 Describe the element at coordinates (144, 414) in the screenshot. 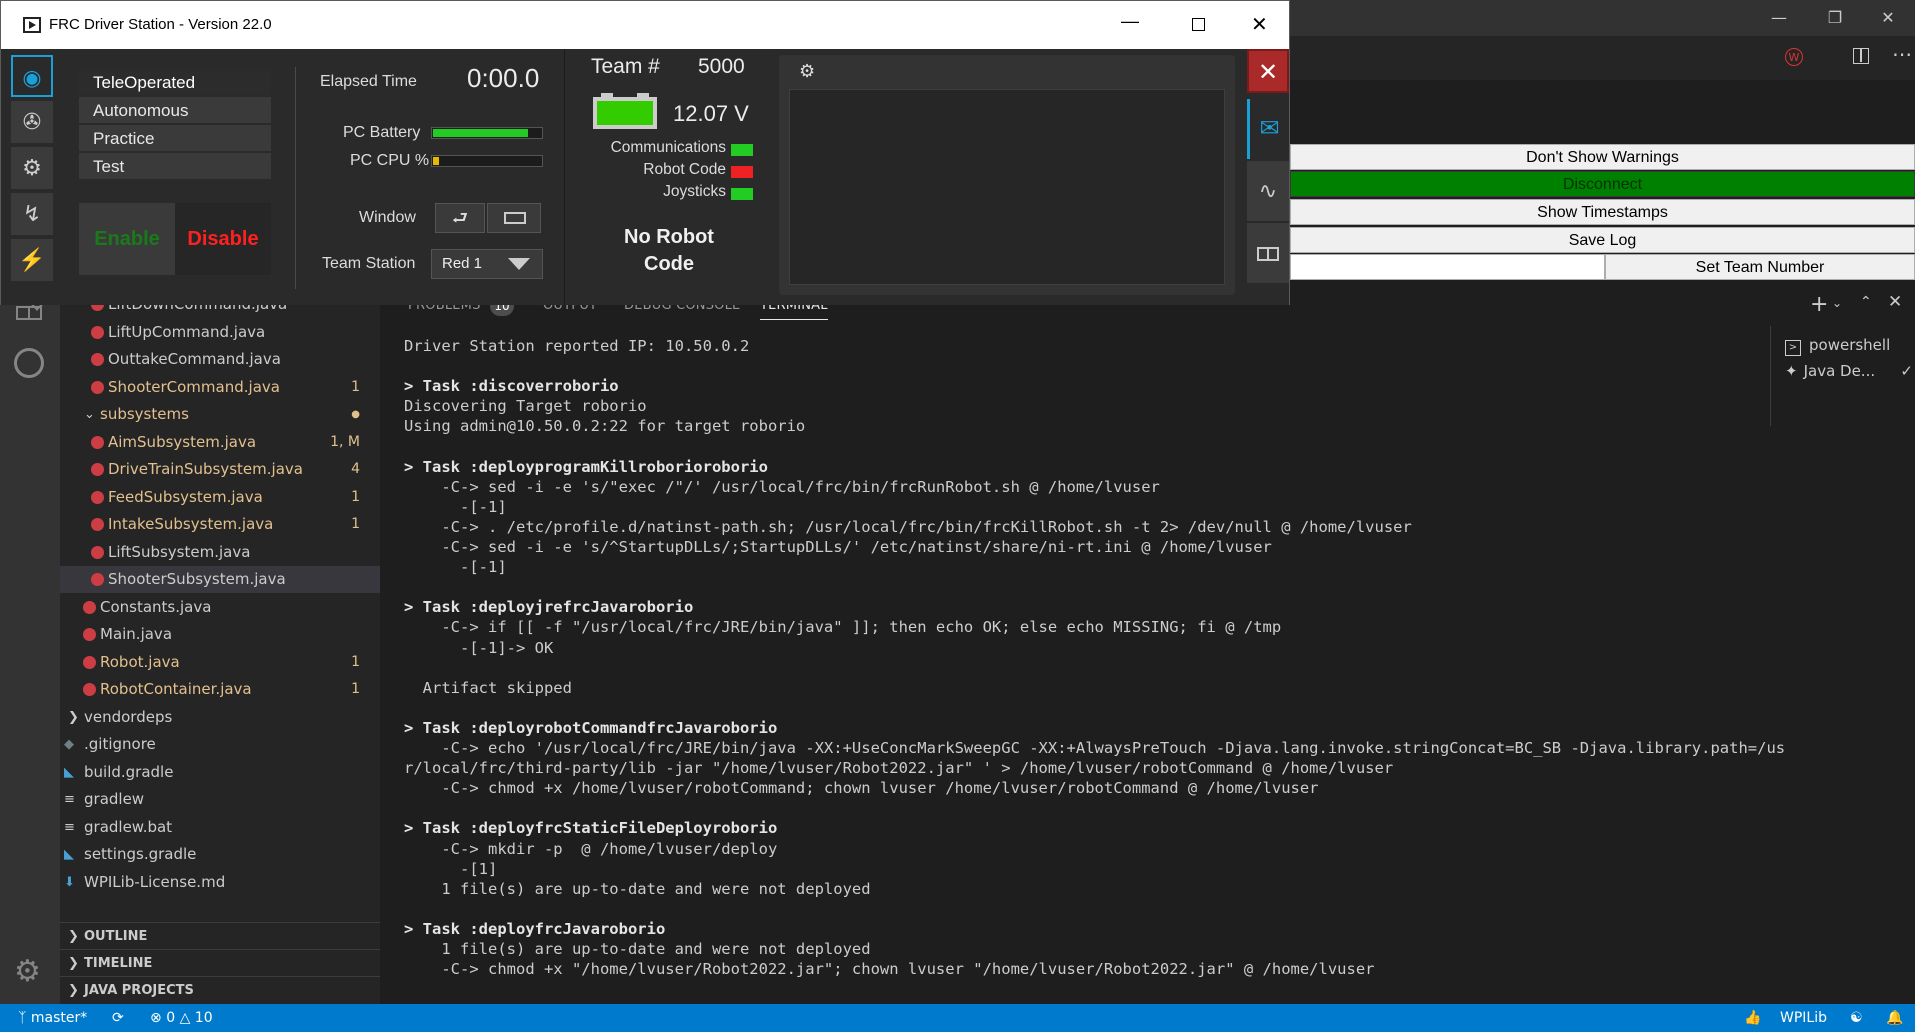

I see `tree-label: subsystems` at that location.